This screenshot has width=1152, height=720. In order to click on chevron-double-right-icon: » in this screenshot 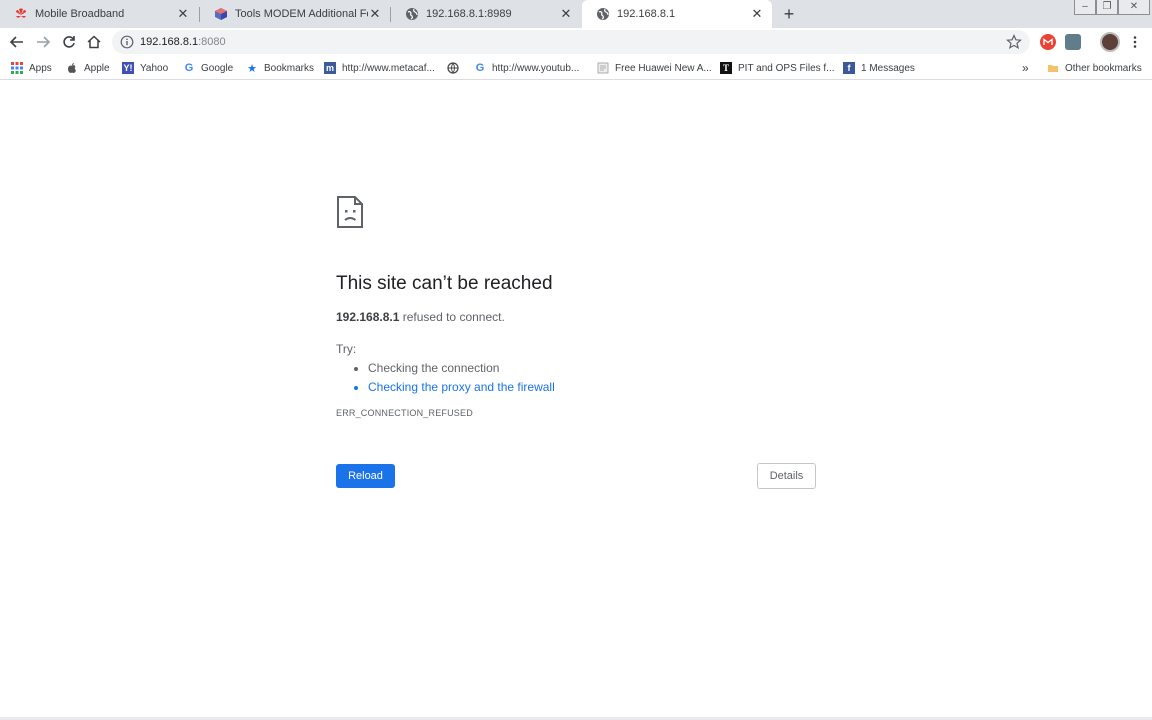, I will do `click(1025, 68)`.